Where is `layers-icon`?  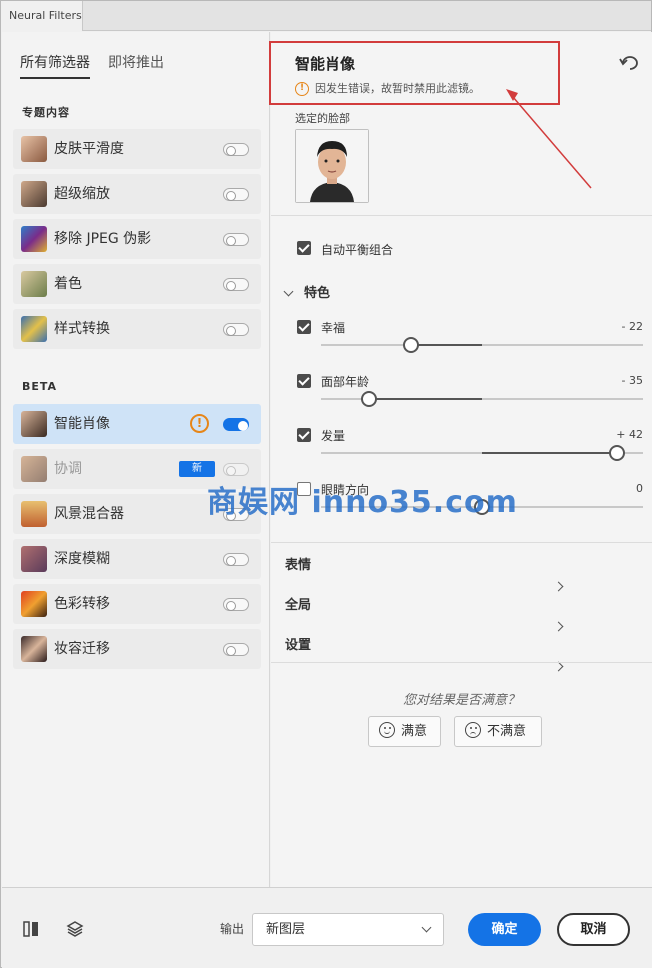 layers-icon is located at coordinates (75, 929).